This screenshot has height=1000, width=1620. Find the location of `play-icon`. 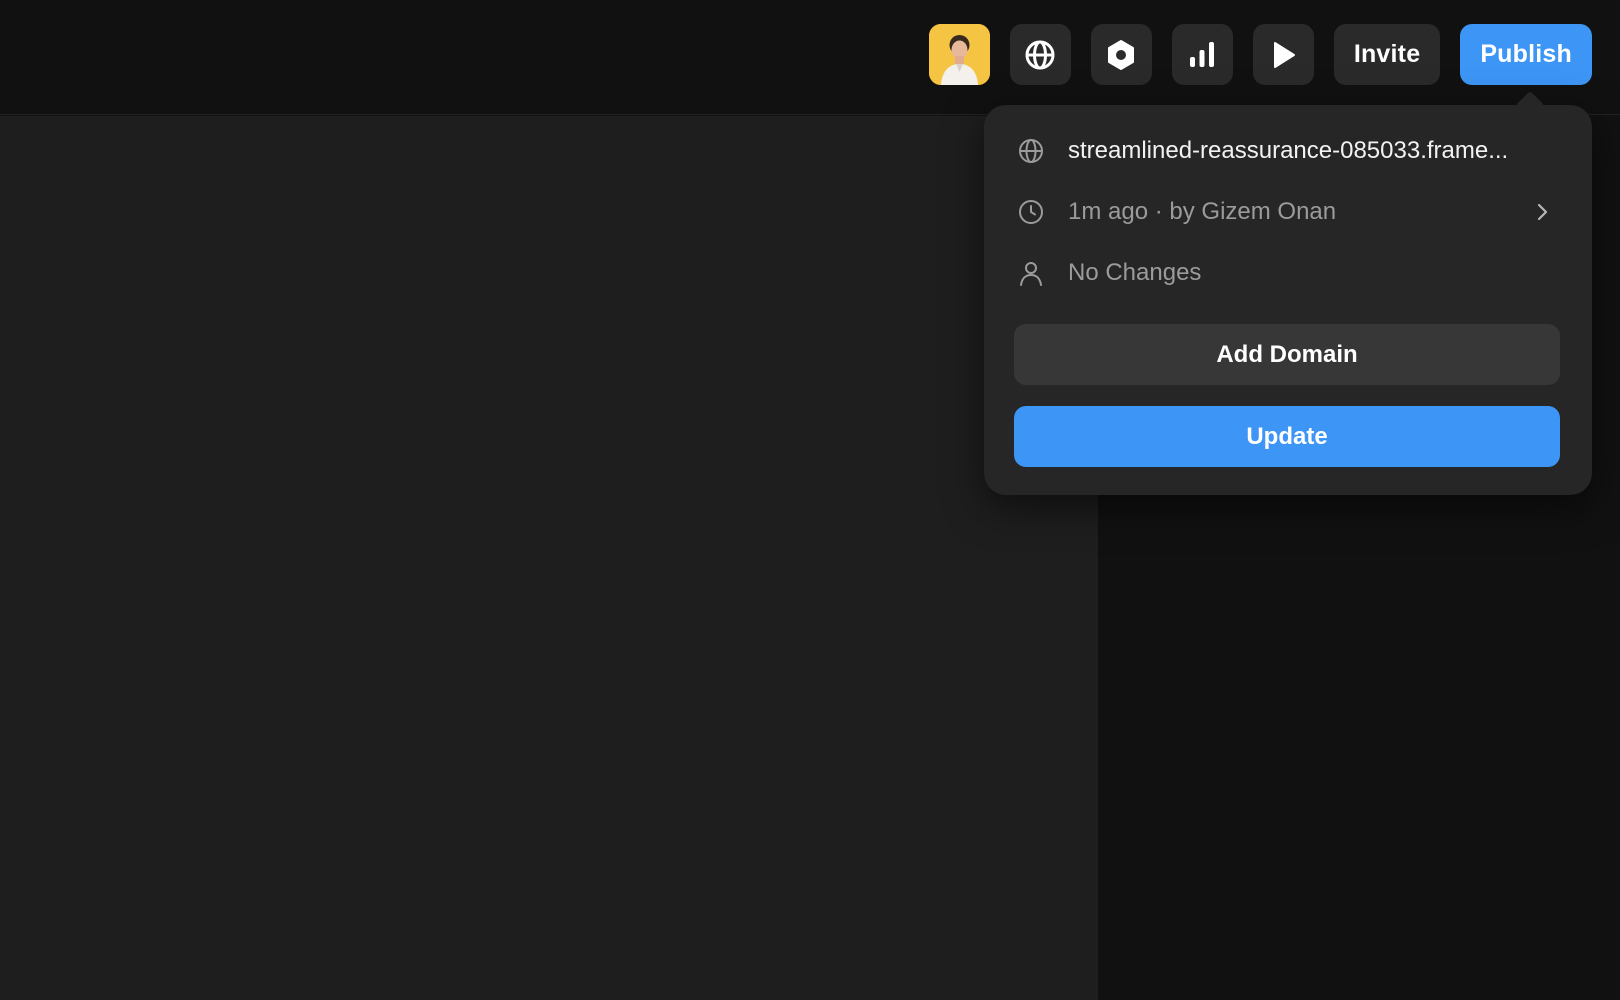

play-icon is located at coordinates (1285, 54).